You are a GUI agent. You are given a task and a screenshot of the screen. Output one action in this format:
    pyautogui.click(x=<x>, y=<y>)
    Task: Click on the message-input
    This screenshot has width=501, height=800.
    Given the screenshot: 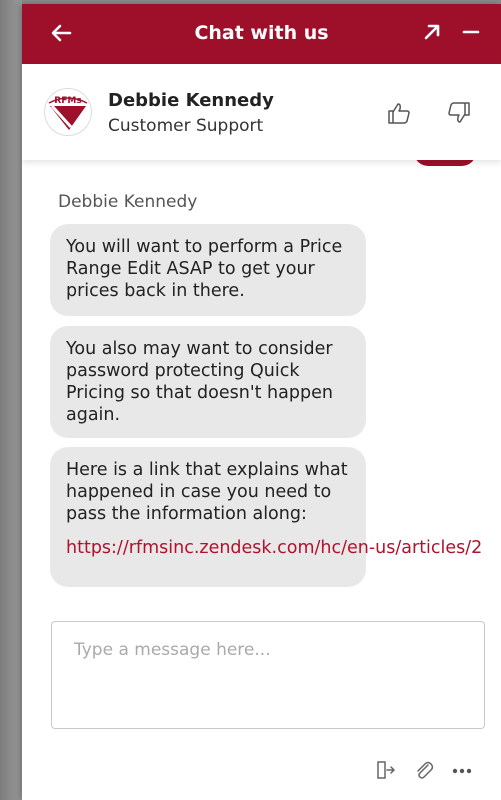 What is the action you would take?
    pyautogui.click(x=268, y=675)
    